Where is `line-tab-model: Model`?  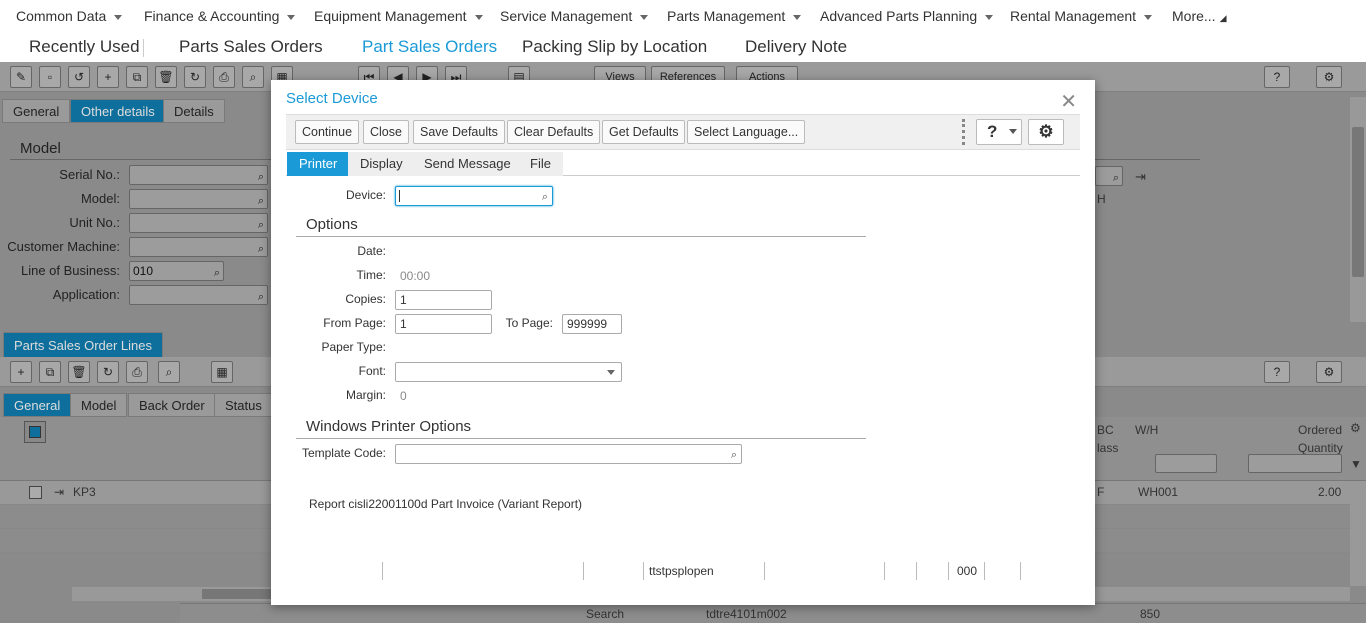
line-tab-model: Model is located at coordinates (99, 405).